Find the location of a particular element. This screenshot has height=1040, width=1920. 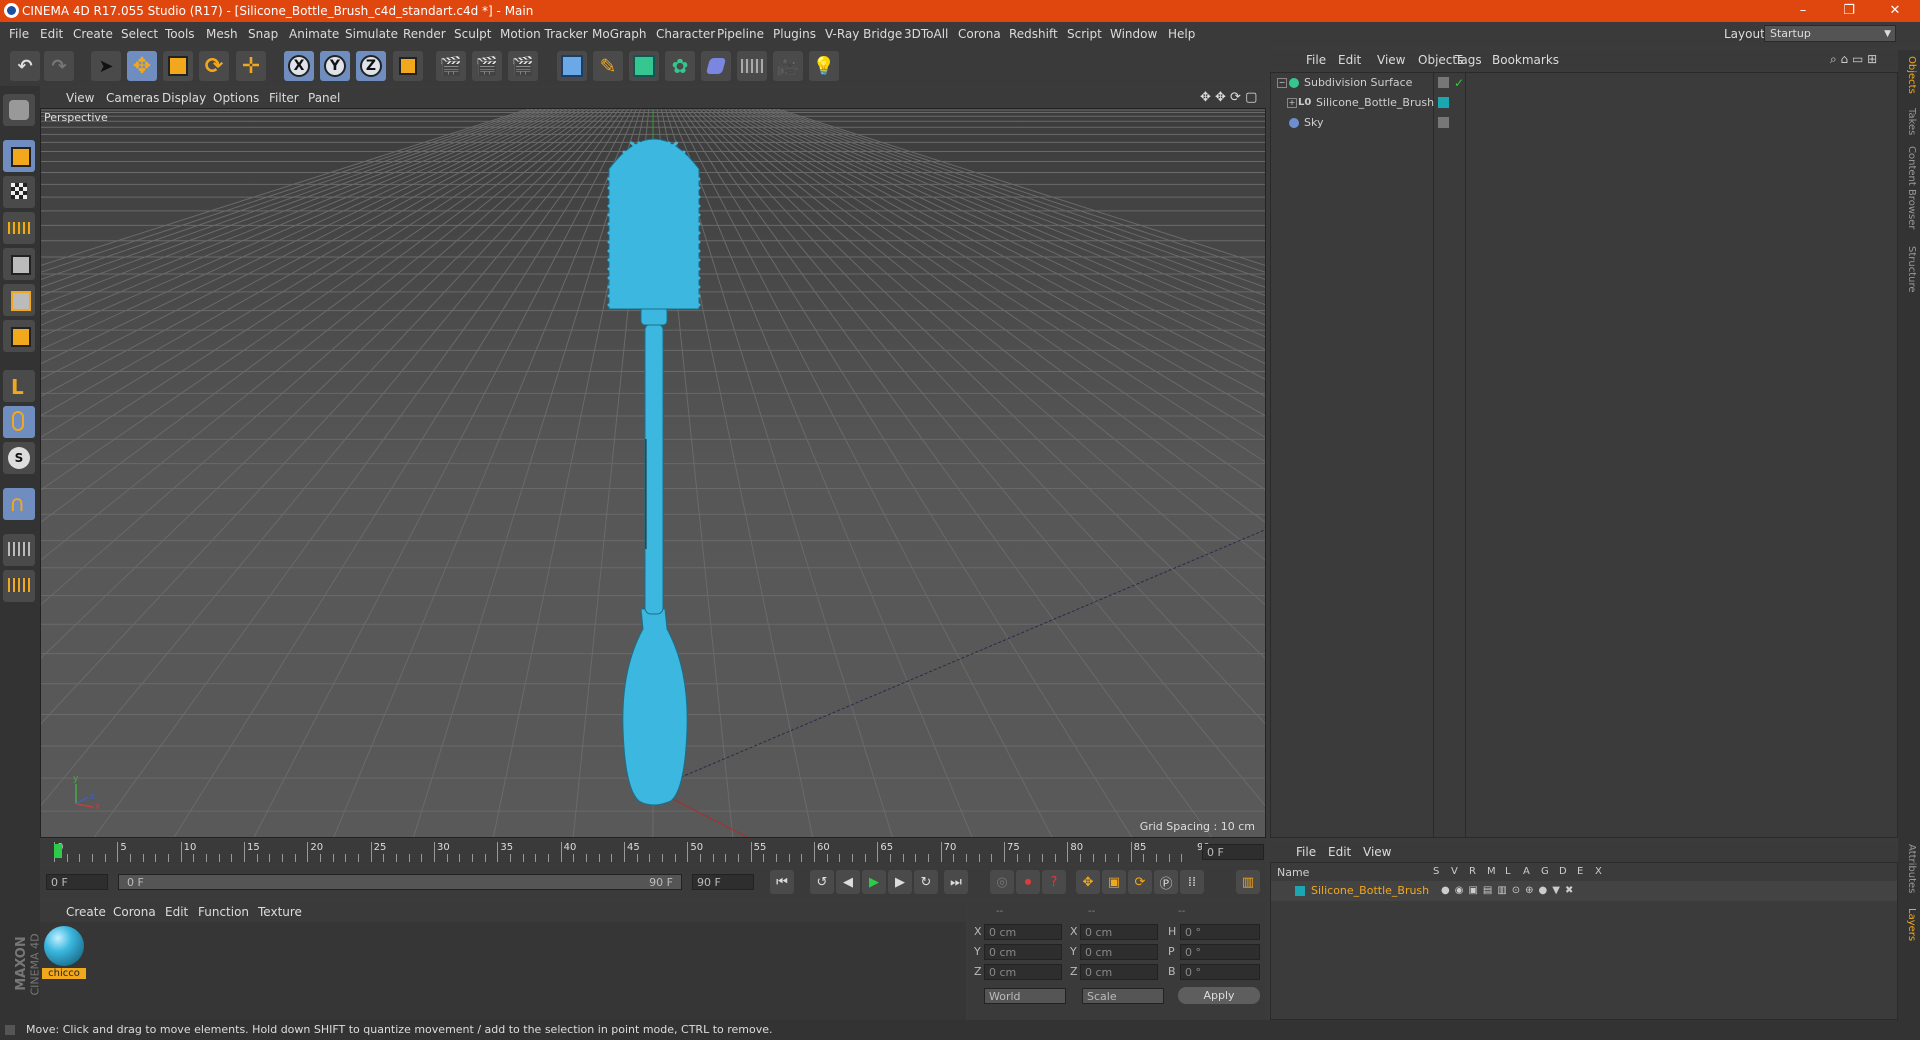

render-view-button: 🎬 is located at coordinates (451, 66).